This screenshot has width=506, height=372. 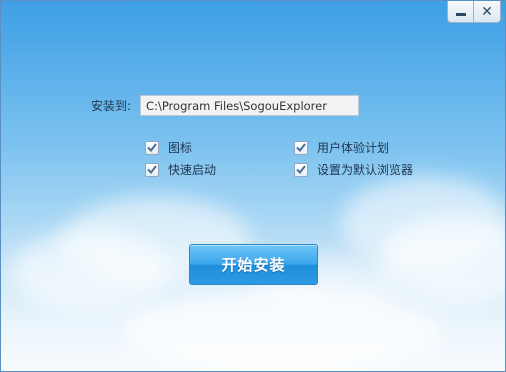 I want to click on minimize-icon, so click(x=460, y=14).